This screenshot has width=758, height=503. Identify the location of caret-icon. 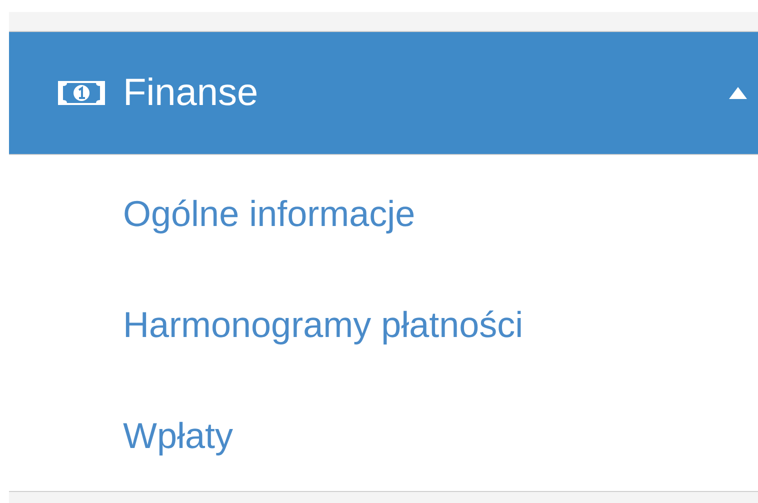
(738, 93).